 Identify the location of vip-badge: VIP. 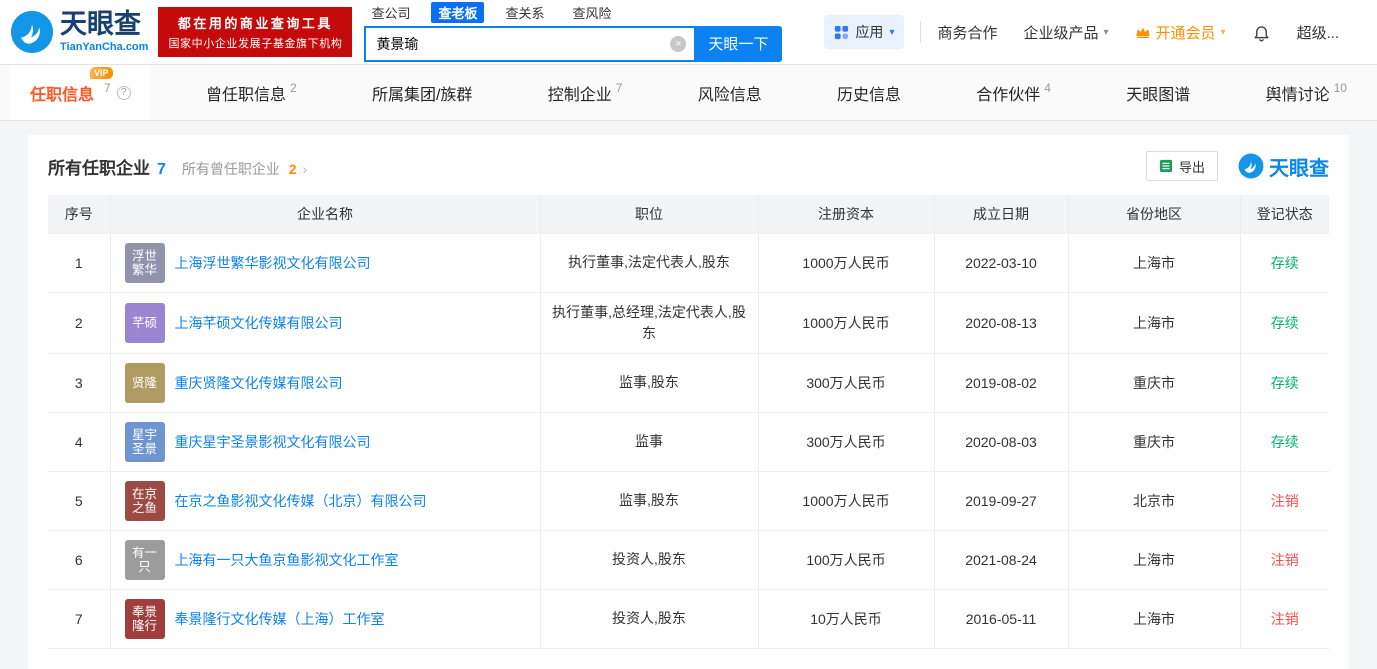
(101, 72).